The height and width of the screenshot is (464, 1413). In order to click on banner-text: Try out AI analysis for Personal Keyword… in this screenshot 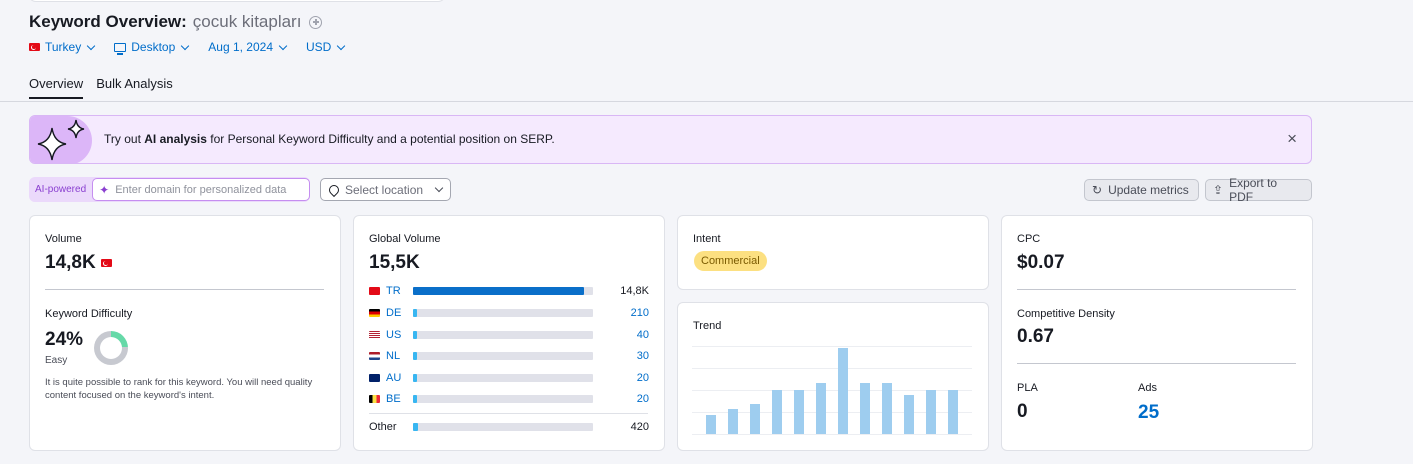, I will do `click(329, 139)`.